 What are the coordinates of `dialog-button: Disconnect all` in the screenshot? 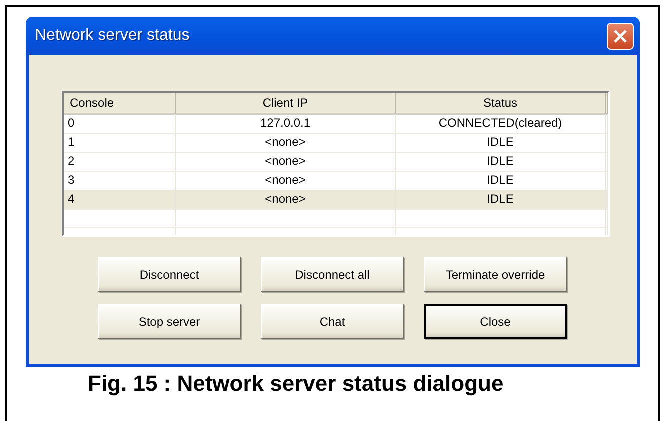 It's located at (332, 274).